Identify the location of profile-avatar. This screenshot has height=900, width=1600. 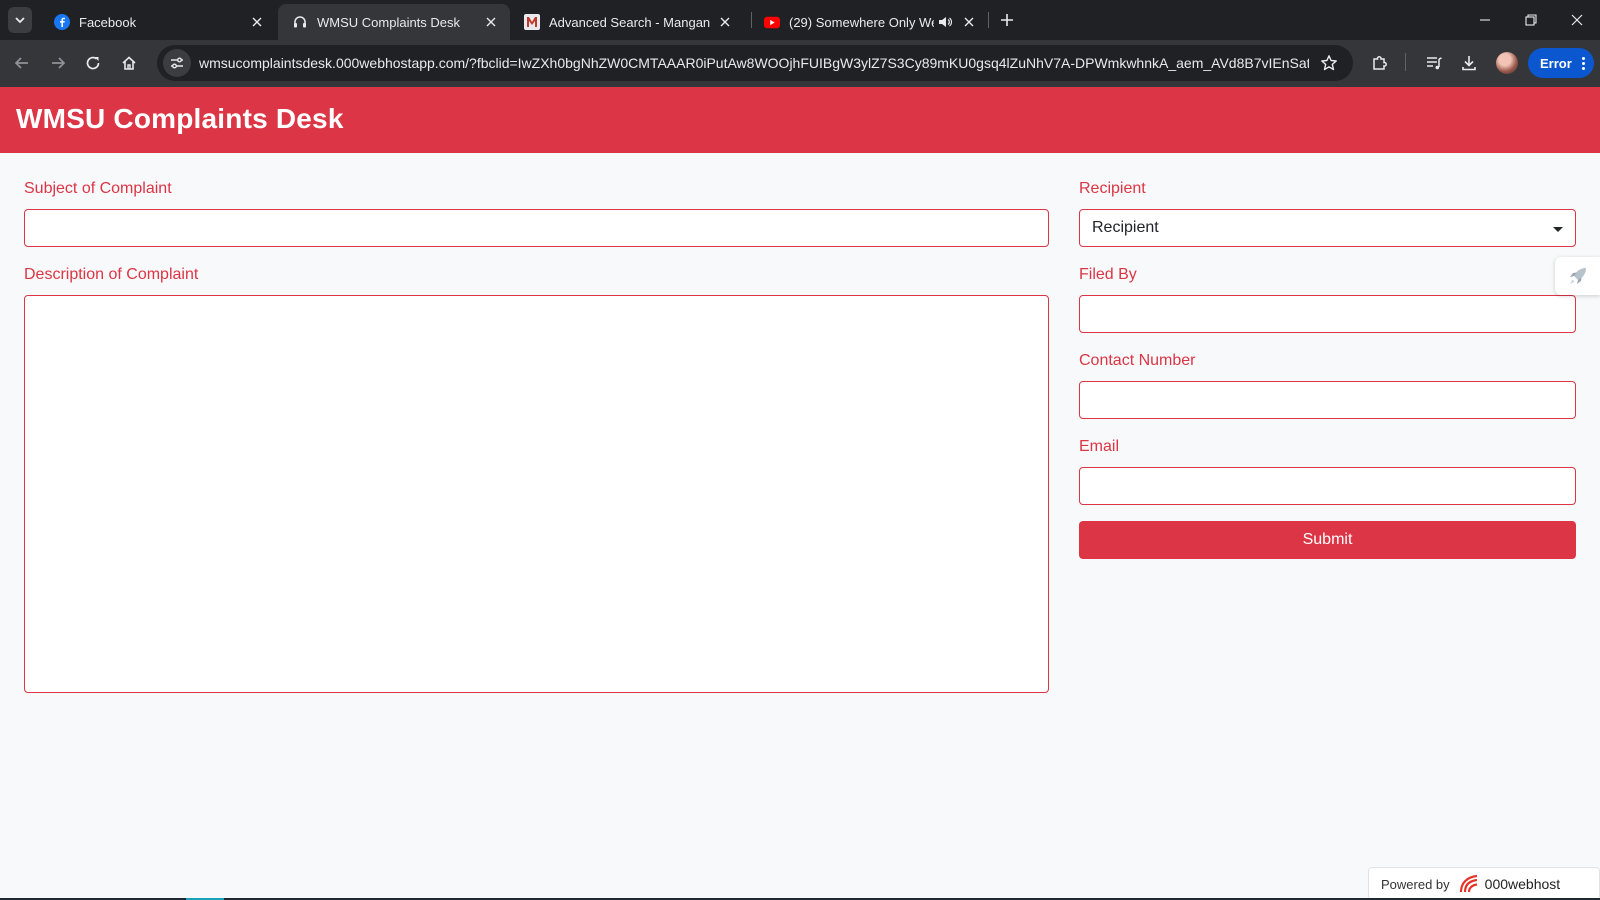
(1507, 63).